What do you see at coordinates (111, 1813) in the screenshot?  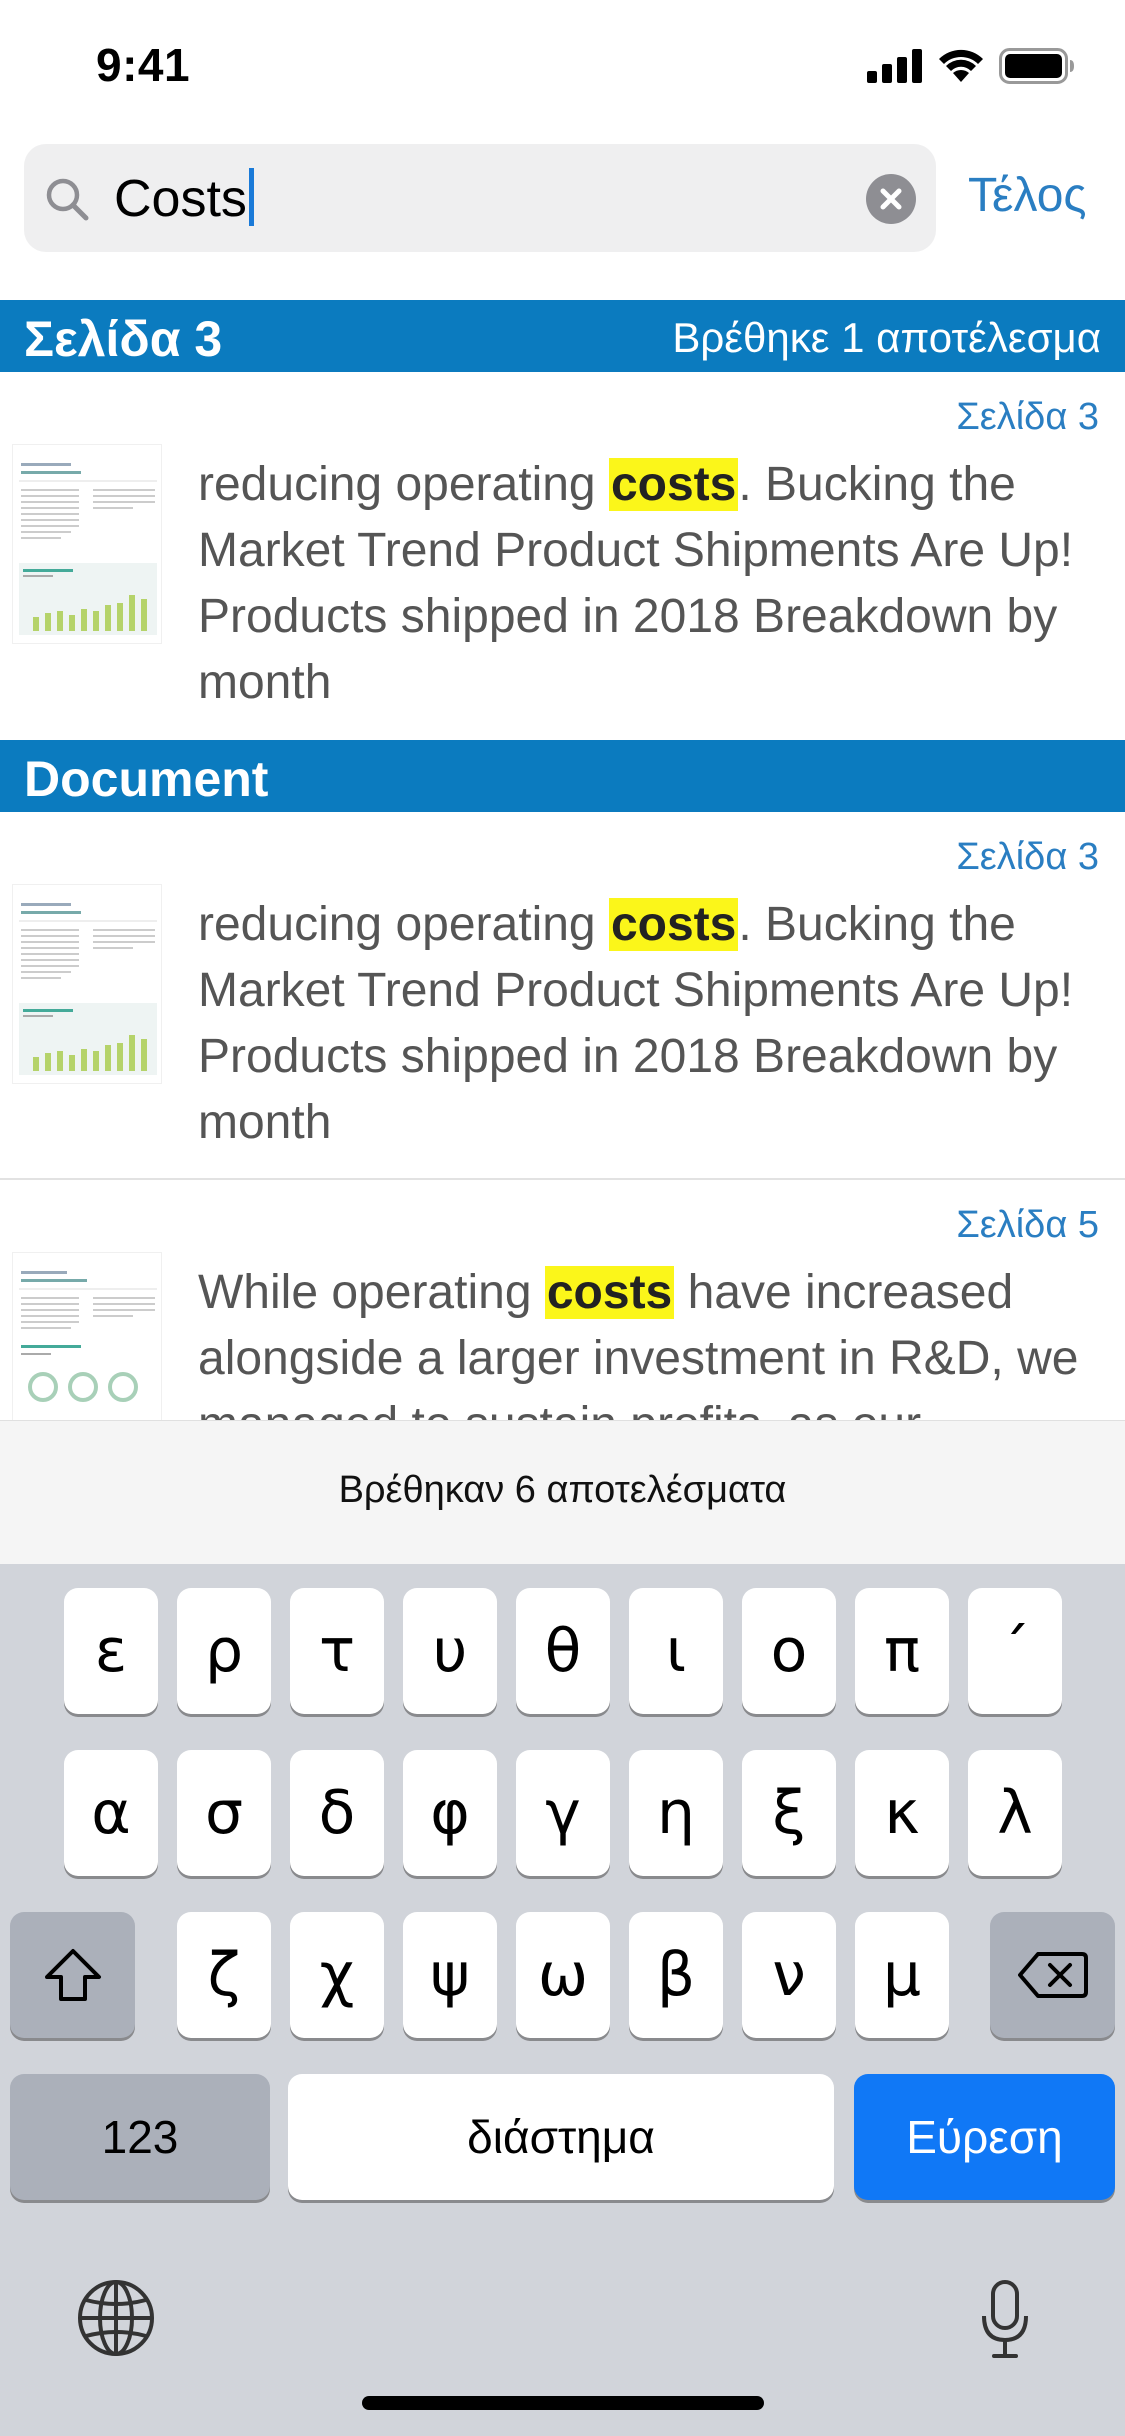 I see `key-alpha: α` at bounding box center [111, 1813].